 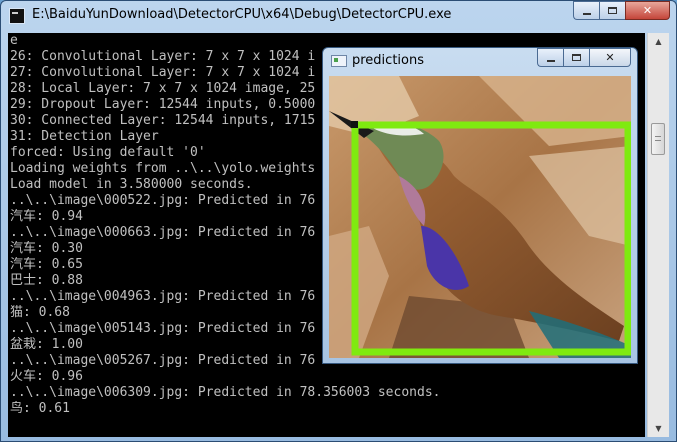 I want to click on maximize-button, so click(x=612, y=10).